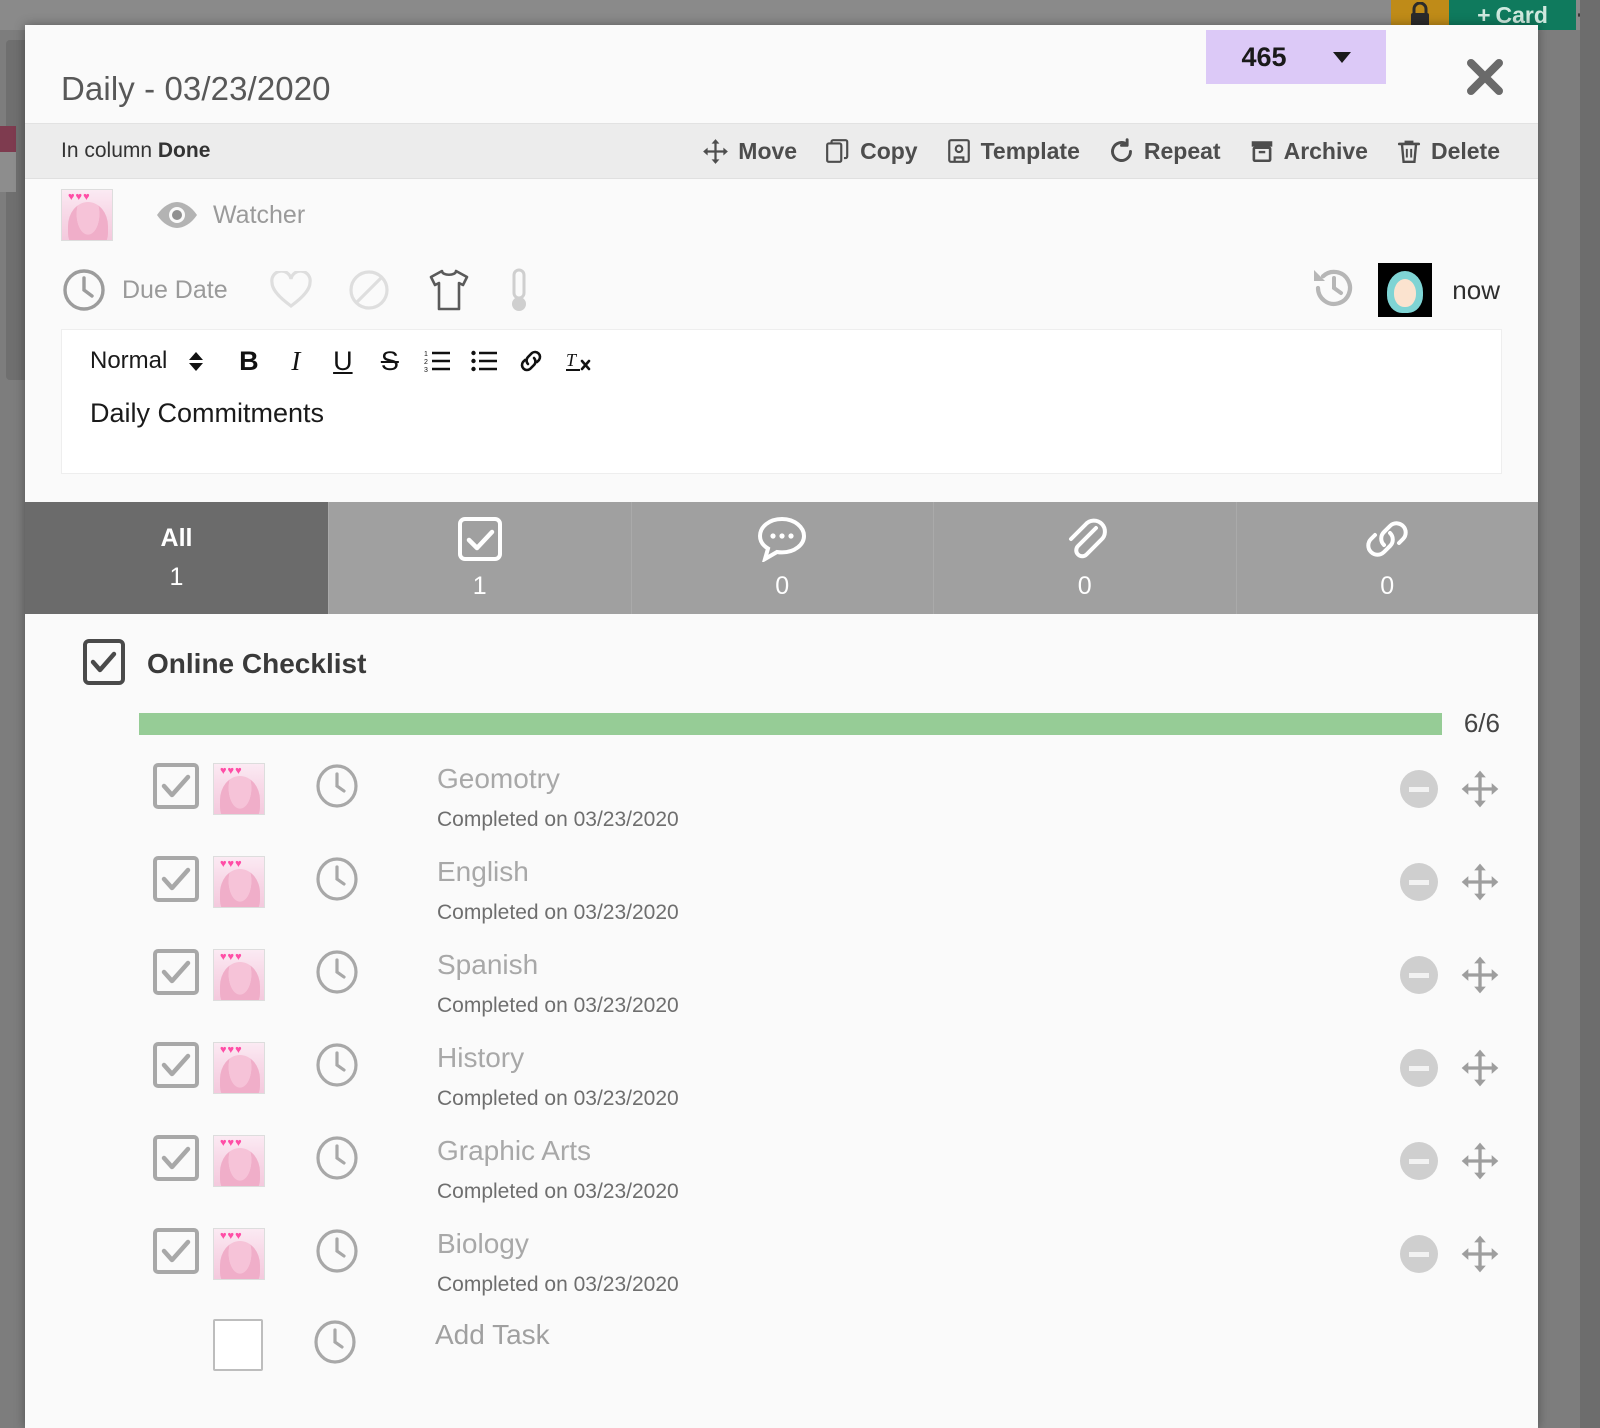 Image resolution: width=1600 pixels, height=1428 pixels. What do you see at coordinates (558, 912) in the screenshot?
I see `task-subtitle: Completed on 03/23/2020` at bounding box center [558, 912].